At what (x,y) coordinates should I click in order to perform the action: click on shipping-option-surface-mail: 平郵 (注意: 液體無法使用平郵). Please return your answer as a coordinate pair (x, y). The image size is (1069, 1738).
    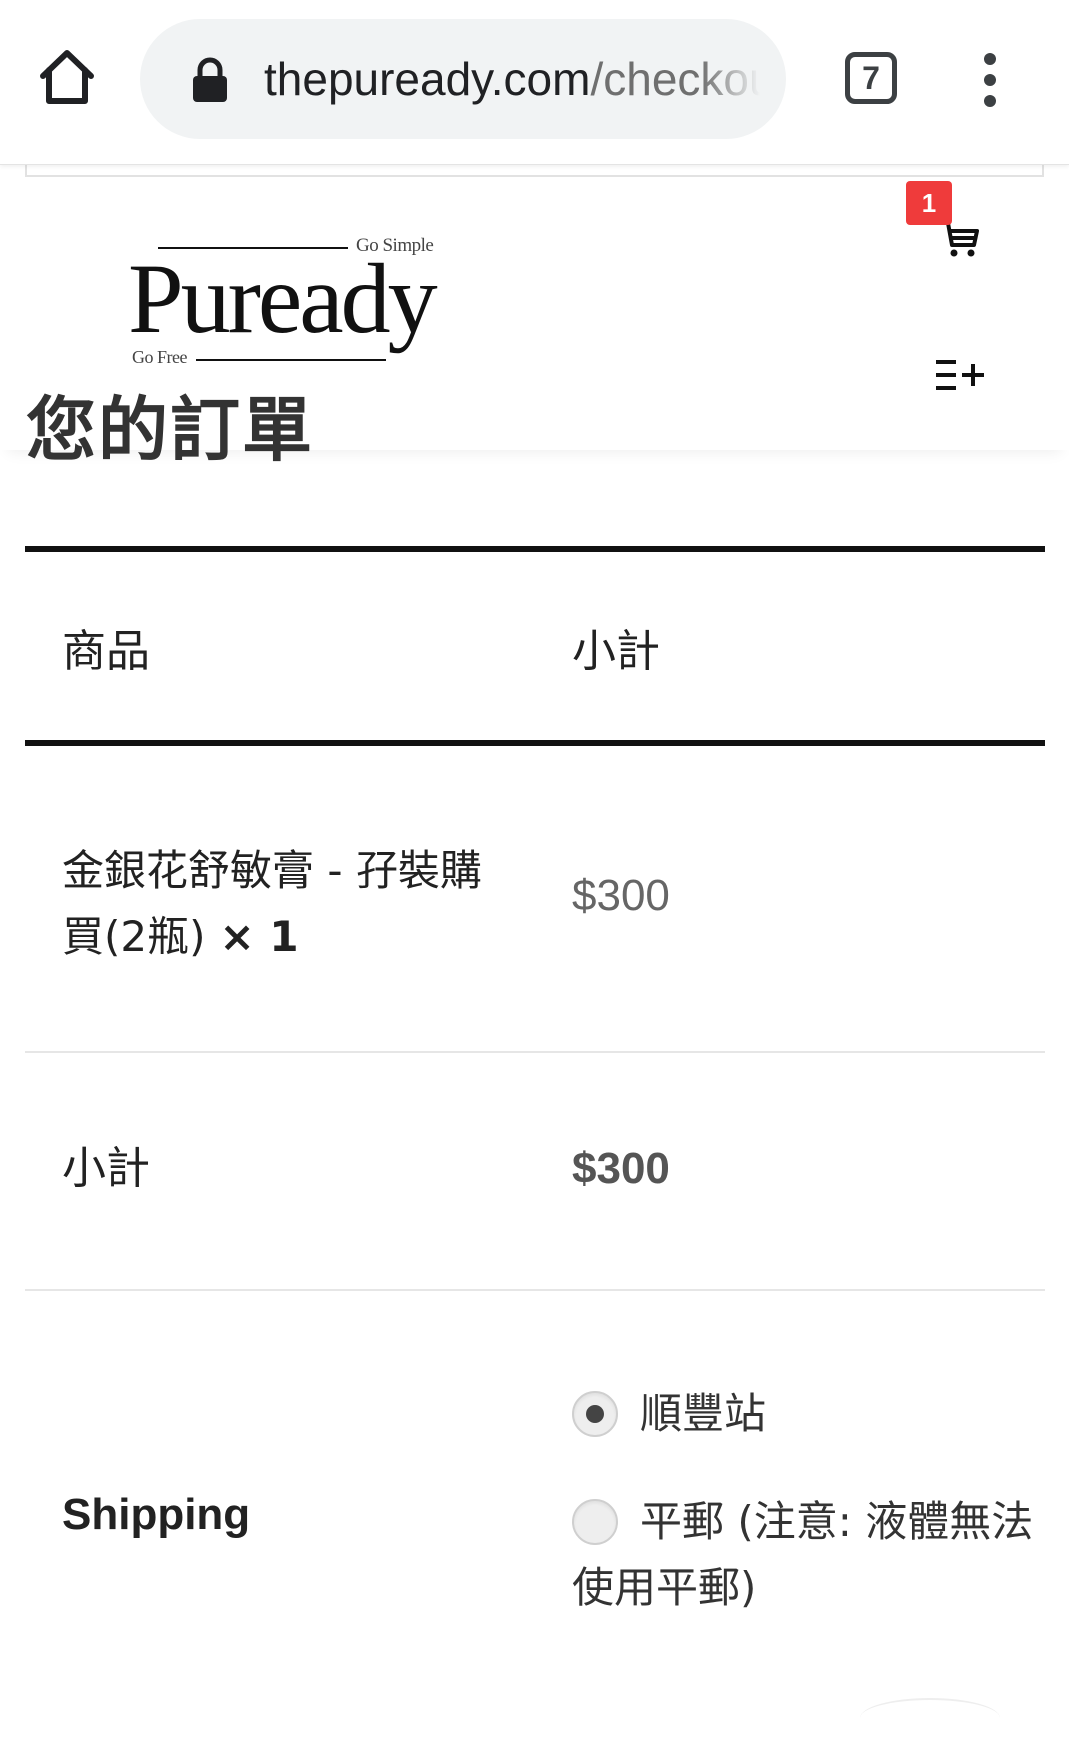
    Looking at the image, I should click on (807, 1555).